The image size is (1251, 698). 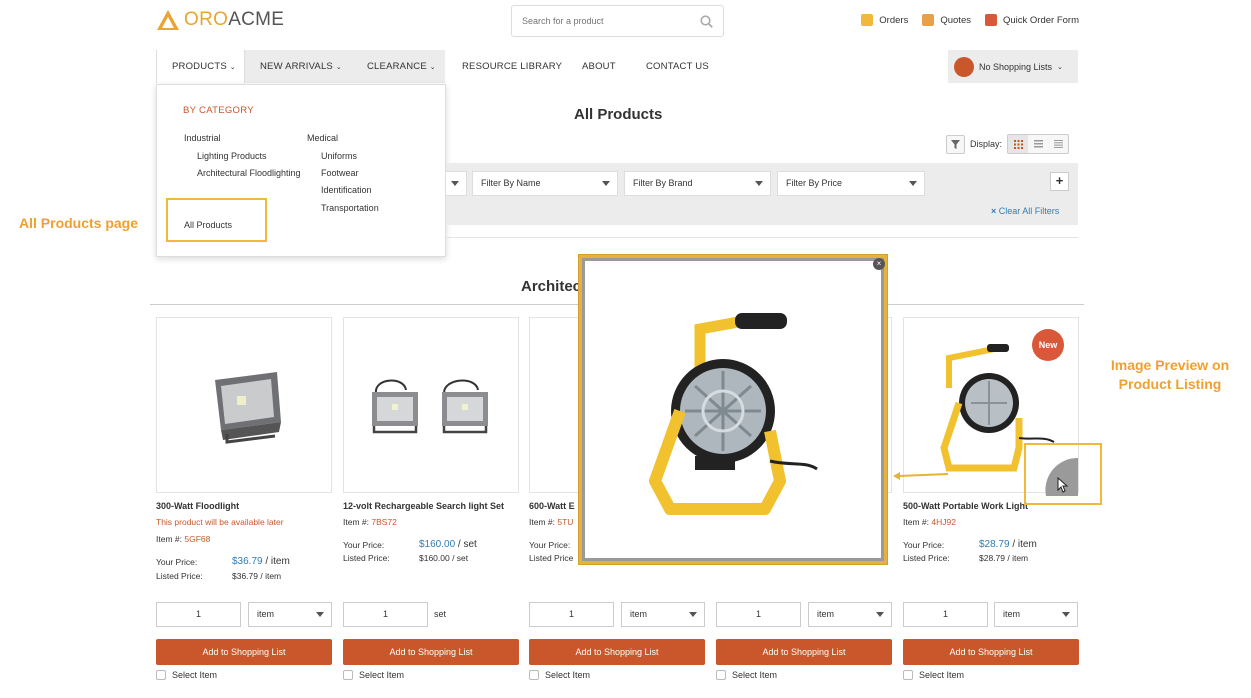 I want to click on filter-select-hidden, so click(x=456, y=183).